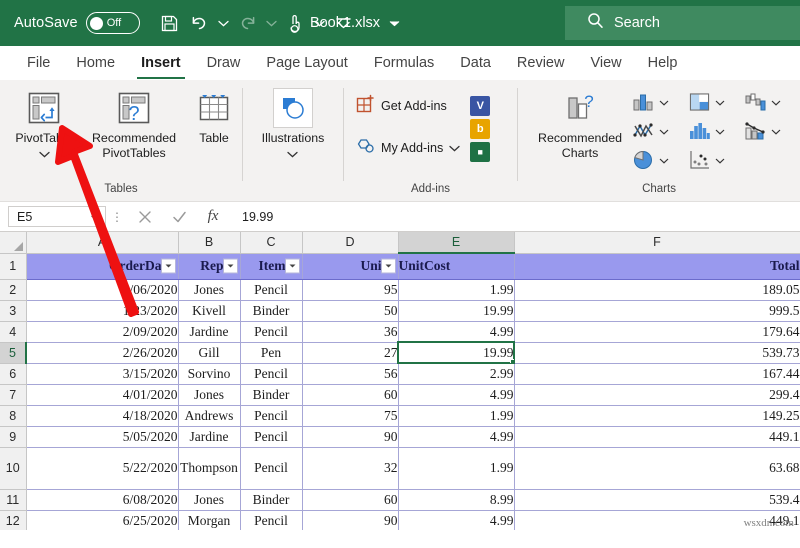  I want to click on tab-home: Home, so click(95, 63).